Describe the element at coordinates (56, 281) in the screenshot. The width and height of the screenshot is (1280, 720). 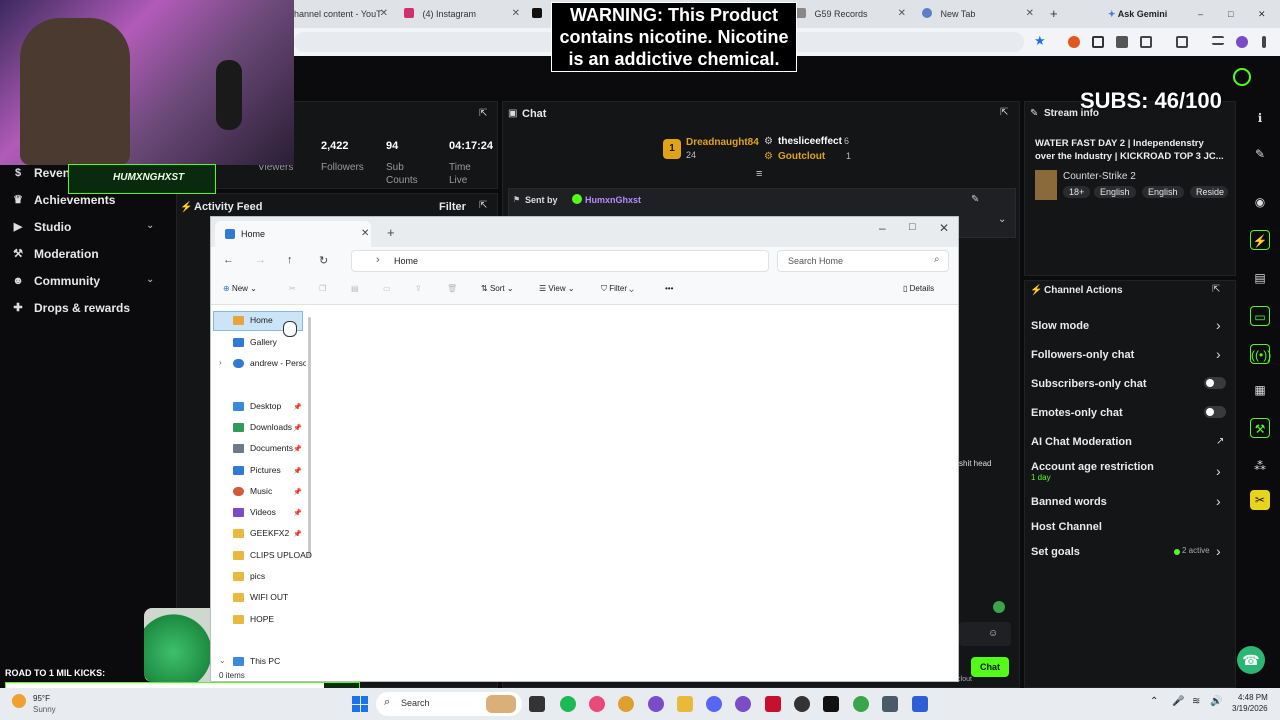
I see `sidebar-item-community: ☻ Community` at that location.